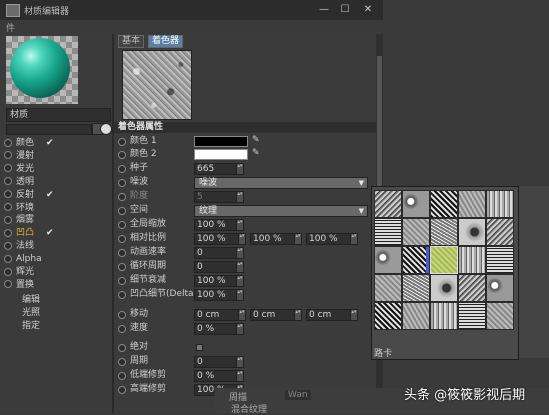 This screenshot has width=549, height=415. I want to click on sidebar-item-channel: 凹凸 ✔, so click(54, 233).